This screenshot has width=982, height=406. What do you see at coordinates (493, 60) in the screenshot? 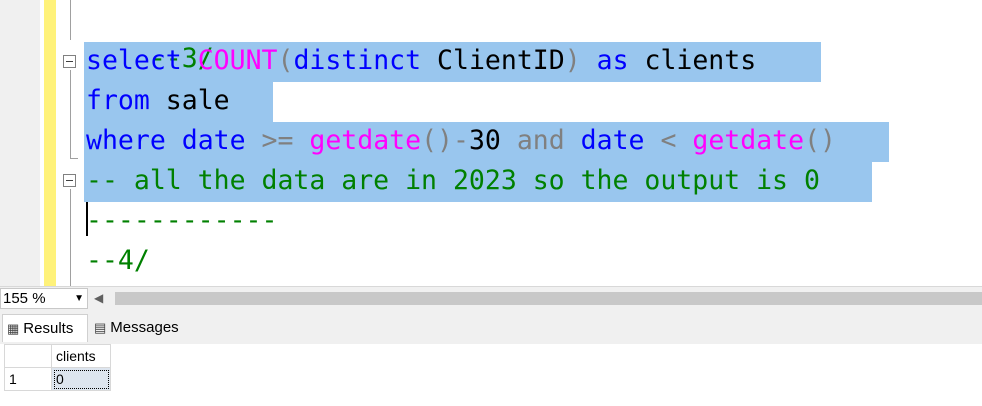
I see `identifier-token: ClientID` at bounding box center [493, 60].